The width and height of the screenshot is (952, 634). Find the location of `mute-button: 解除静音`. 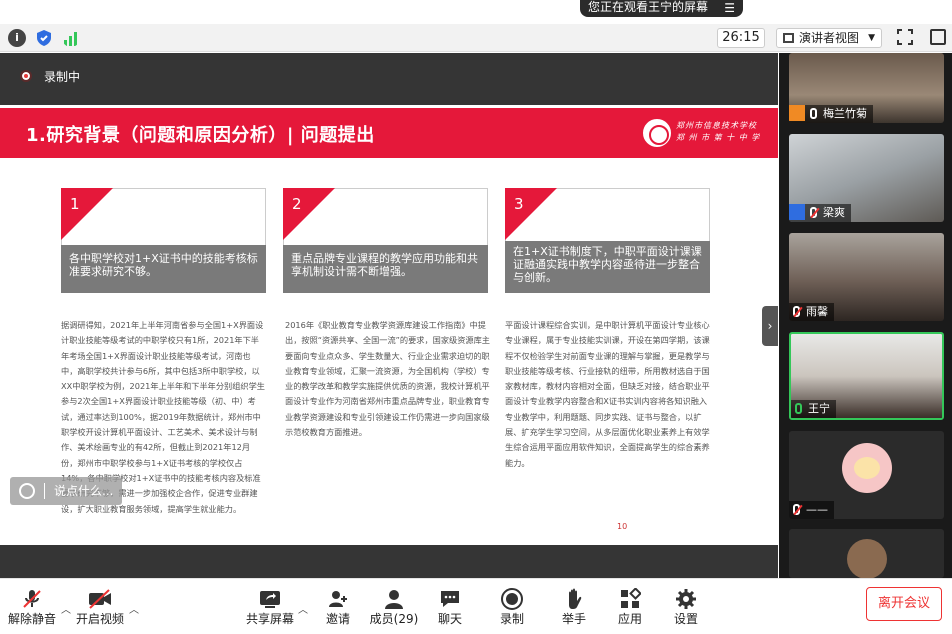

mute-button: 解除静音 is located at coordinates (32, 606).